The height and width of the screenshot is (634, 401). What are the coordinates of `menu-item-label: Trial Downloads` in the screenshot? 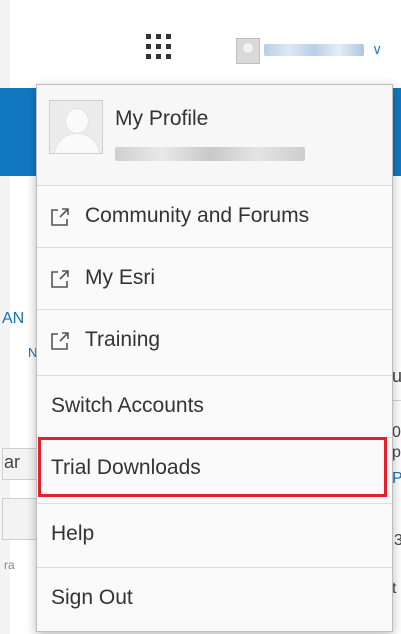 It's located at (126, 467).